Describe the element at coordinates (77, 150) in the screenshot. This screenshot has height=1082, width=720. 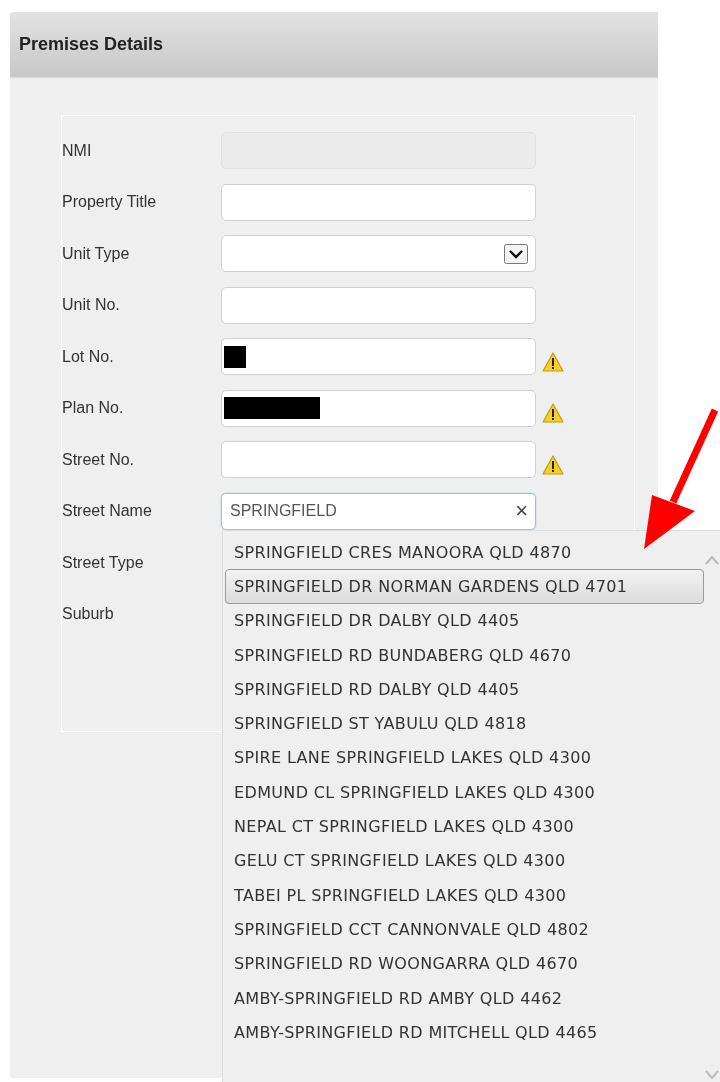
I see `field-label: NMI` at that location.